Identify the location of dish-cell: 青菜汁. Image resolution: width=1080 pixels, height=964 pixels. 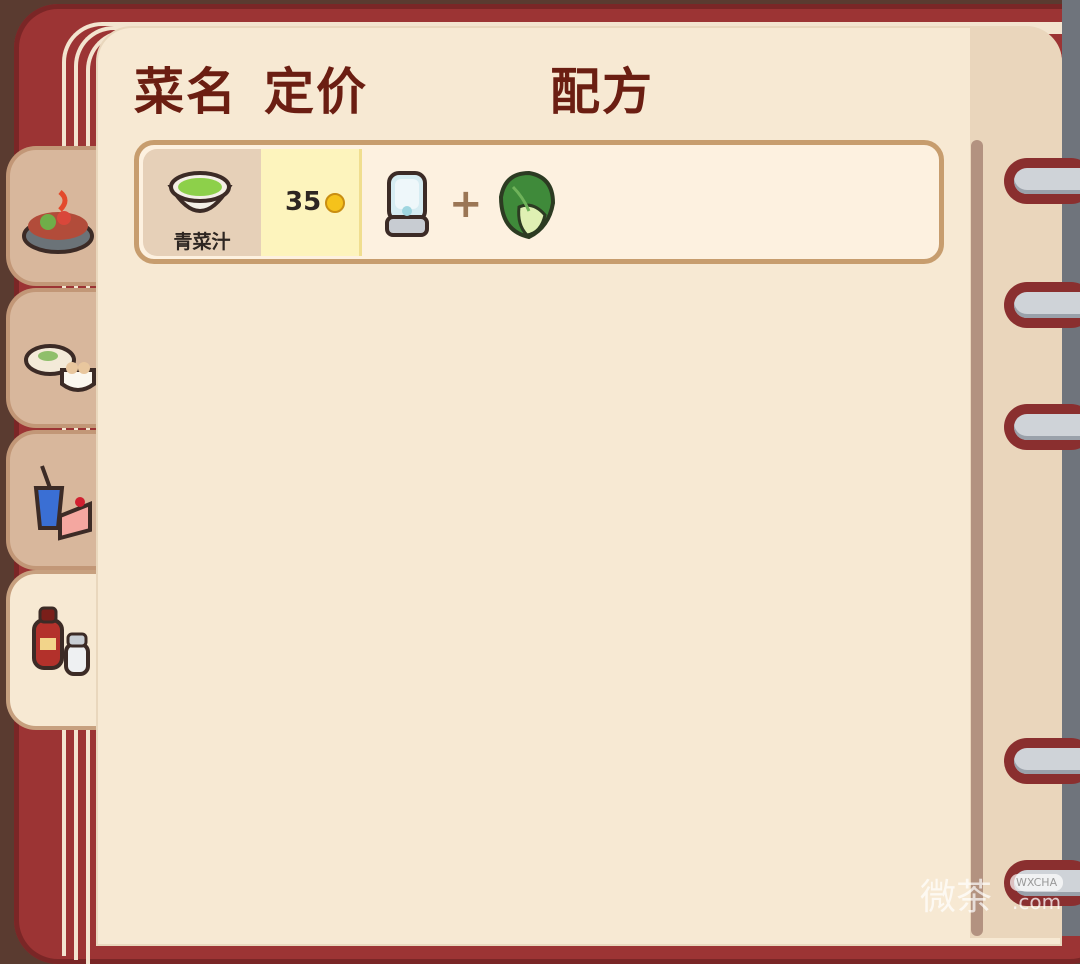
(202, 202).